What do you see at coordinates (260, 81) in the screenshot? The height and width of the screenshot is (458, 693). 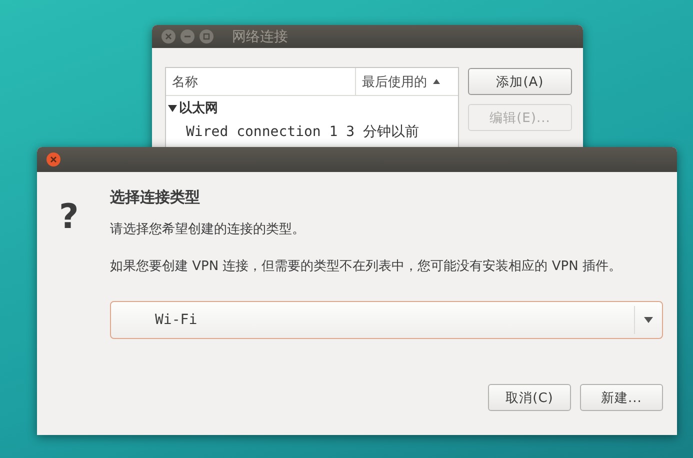 I see `column-header: 名称` at bounding box center [260, 81].